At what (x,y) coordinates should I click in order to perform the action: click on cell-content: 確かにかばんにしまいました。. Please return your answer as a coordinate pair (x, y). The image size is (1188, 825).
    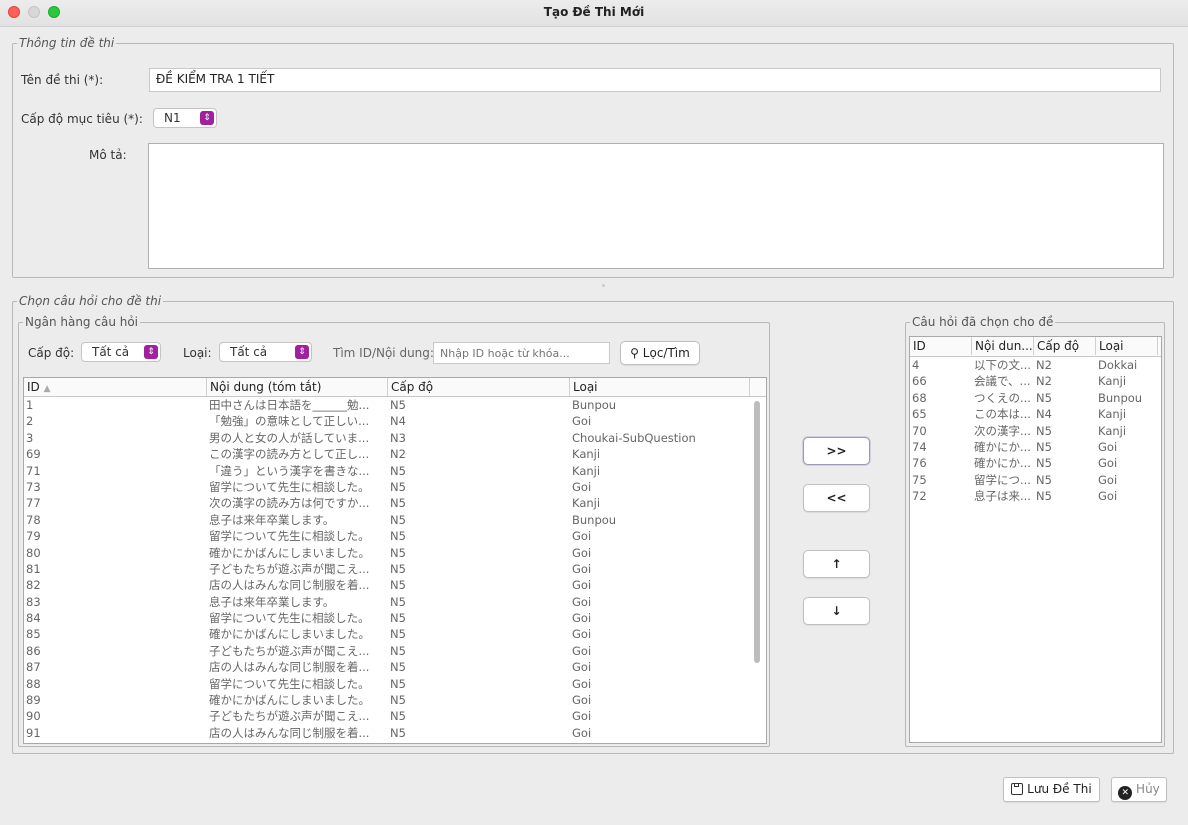
    Looking at the image, I should click on (289, 634).